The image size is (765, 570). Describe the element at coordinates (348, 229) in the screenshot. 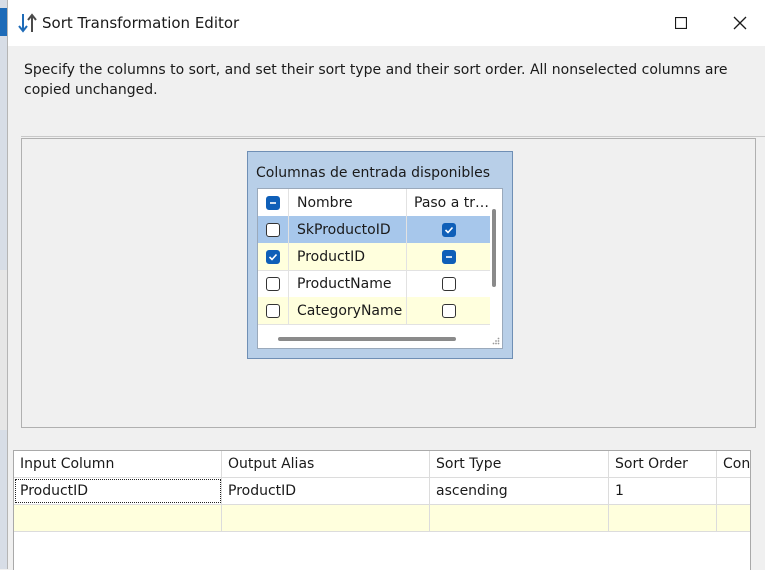

I see `column-name: SkProductoID` at that location.